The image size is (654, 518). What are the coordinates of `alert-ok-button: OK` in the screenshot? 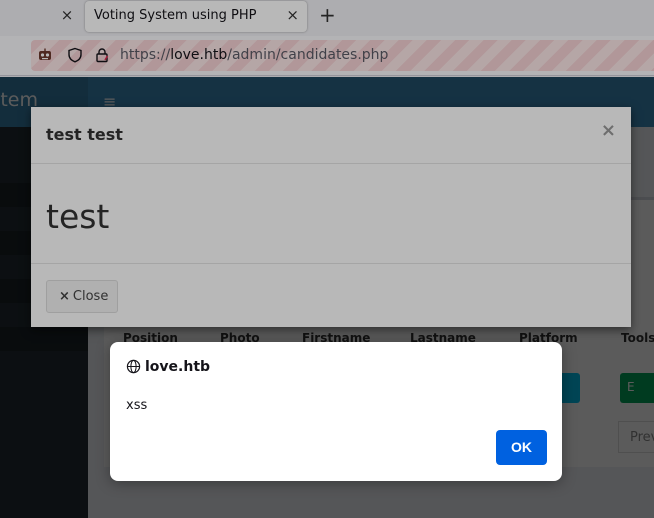 It's located at (521, 447).